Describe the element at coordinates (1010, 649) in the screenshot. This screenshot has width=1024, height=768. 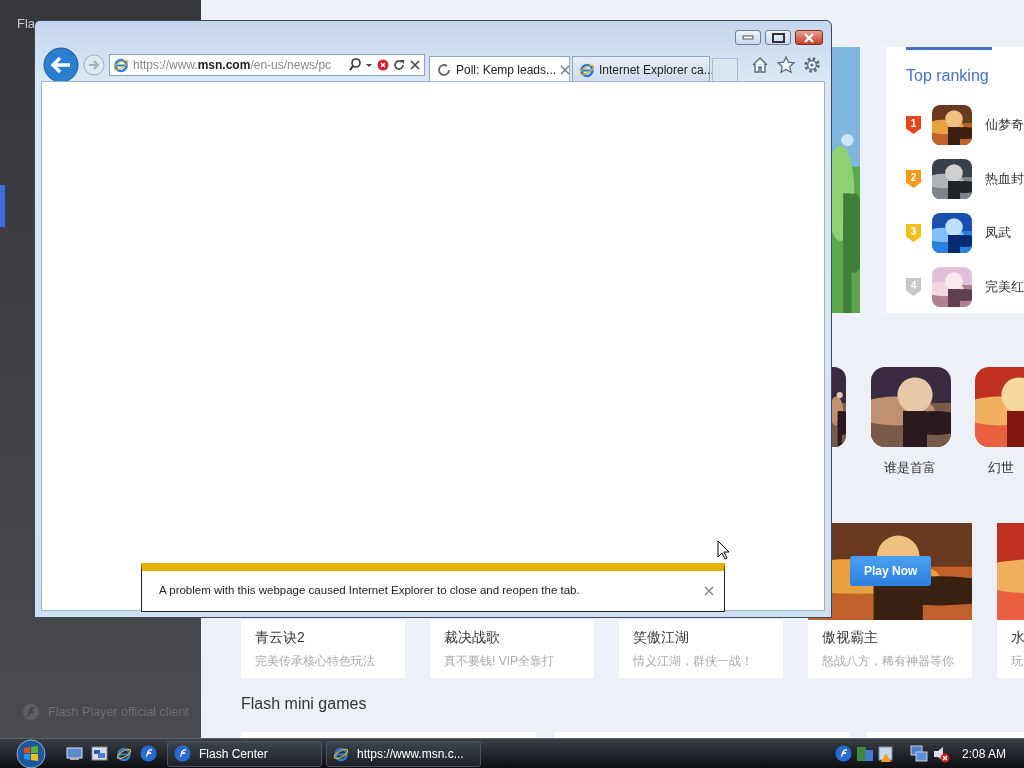
I see `game-card: 水 玩` at that location.